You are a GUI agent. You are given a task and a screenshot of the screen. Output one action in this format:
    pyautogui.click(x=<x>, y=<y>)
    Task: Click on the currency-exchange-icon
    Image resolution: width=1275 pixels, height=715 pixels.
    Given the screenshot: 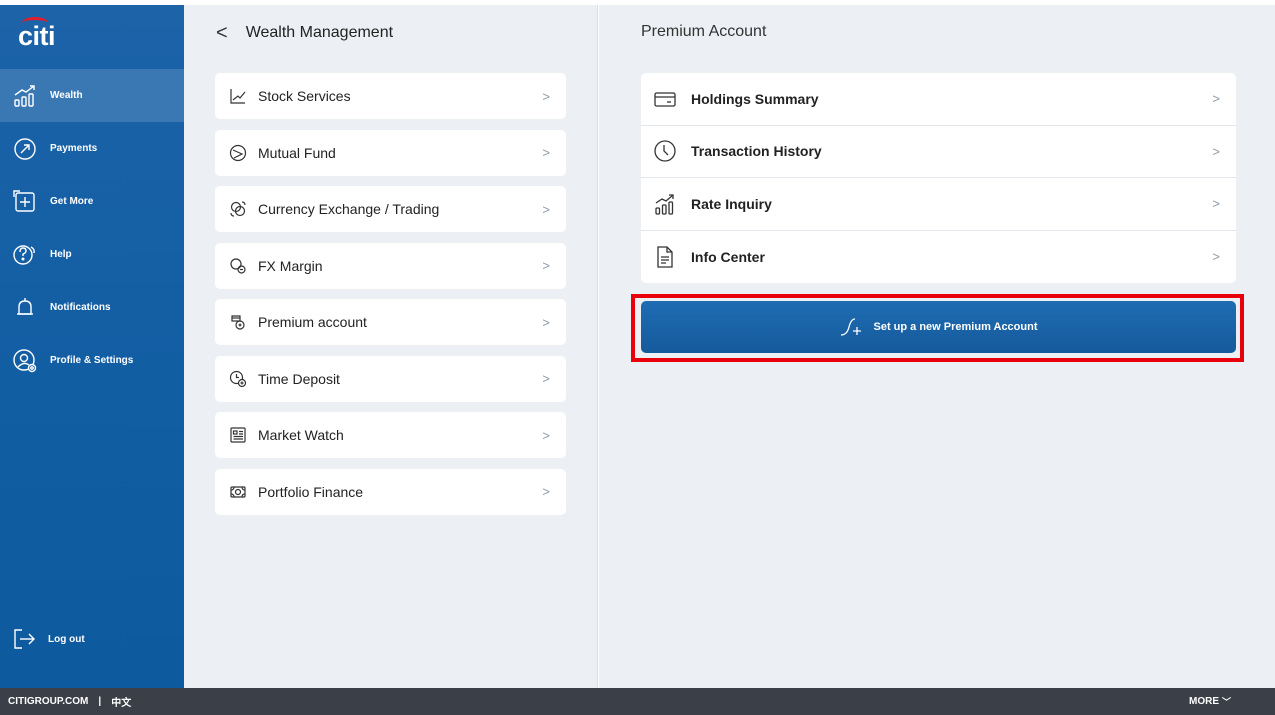 What is the action you would take?
    pyautogui.click(x=238, y=209)
    